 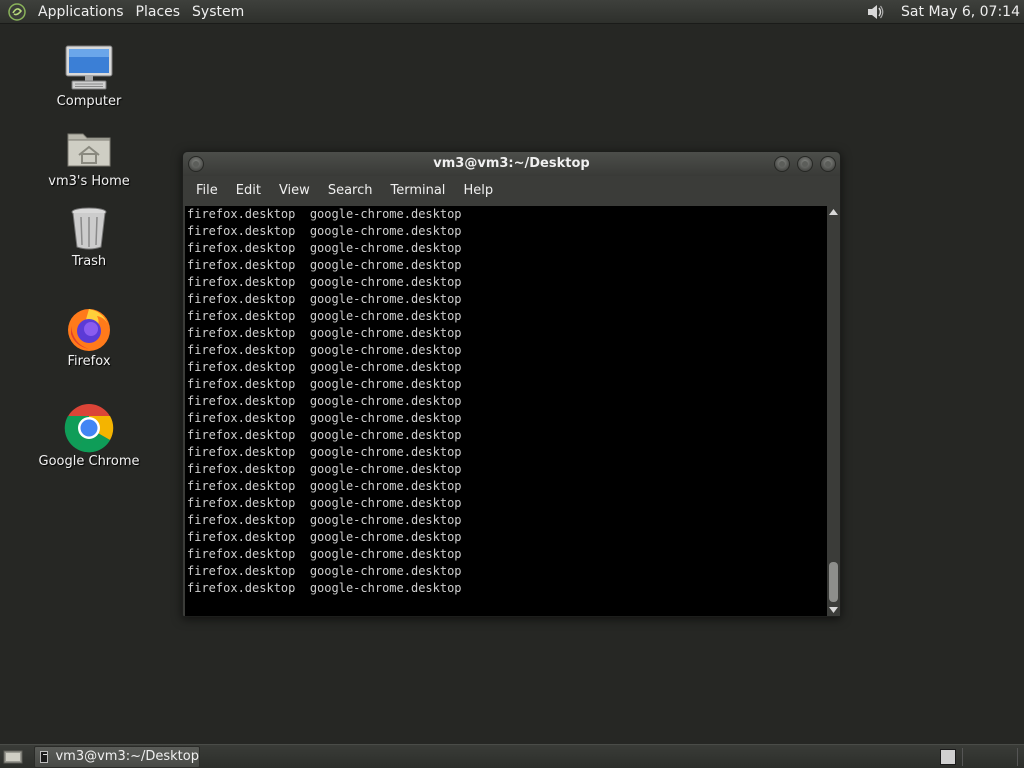 I want to click on window-titlebar: vm3@vm3:~/Desktop, so click(x=511, y=164).